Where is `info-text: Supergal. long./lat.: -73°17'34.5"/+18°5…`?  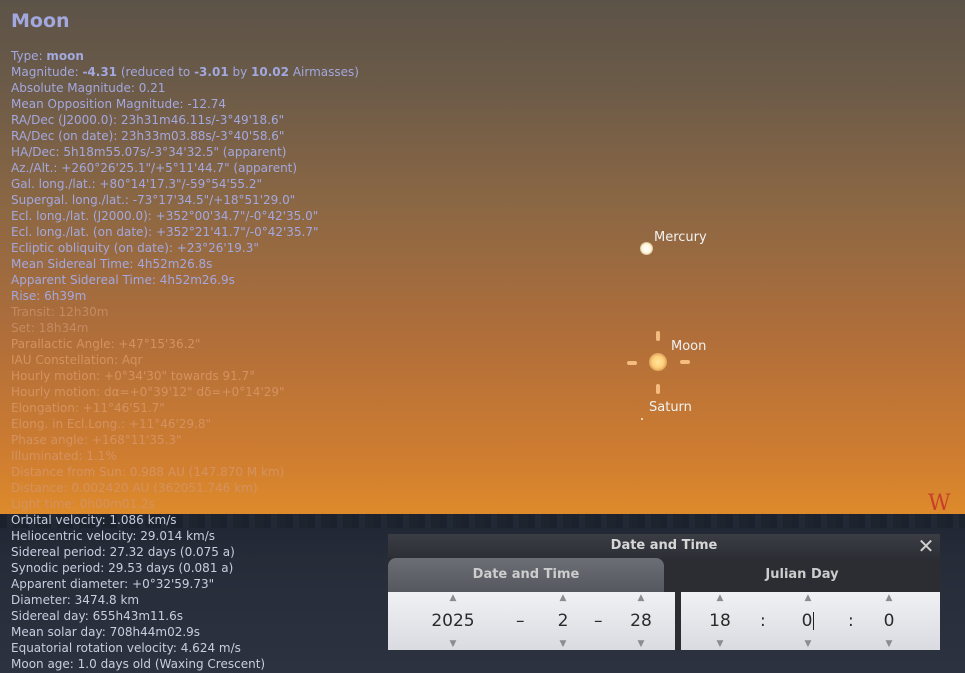
info-text: Supergal. long./lat.: -73°17'34.5"/+18°5… is located at coordinates (153, 200).